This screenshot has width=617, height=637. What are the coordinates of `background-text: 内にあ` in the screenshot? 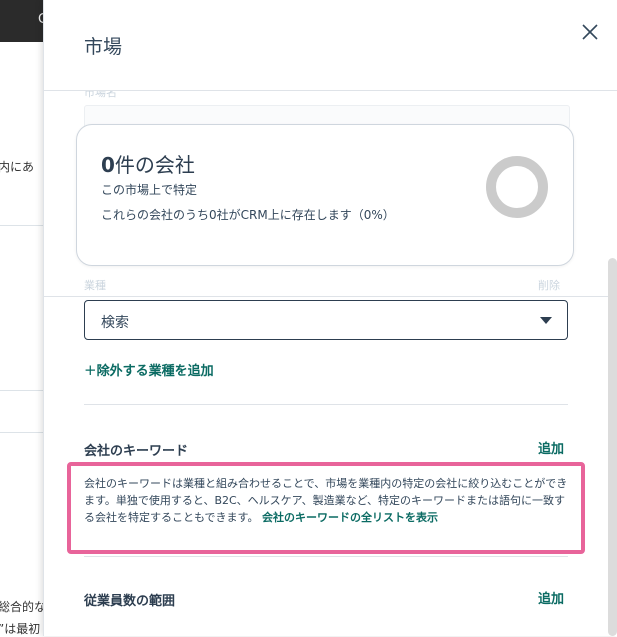 It's located at (17, 167).